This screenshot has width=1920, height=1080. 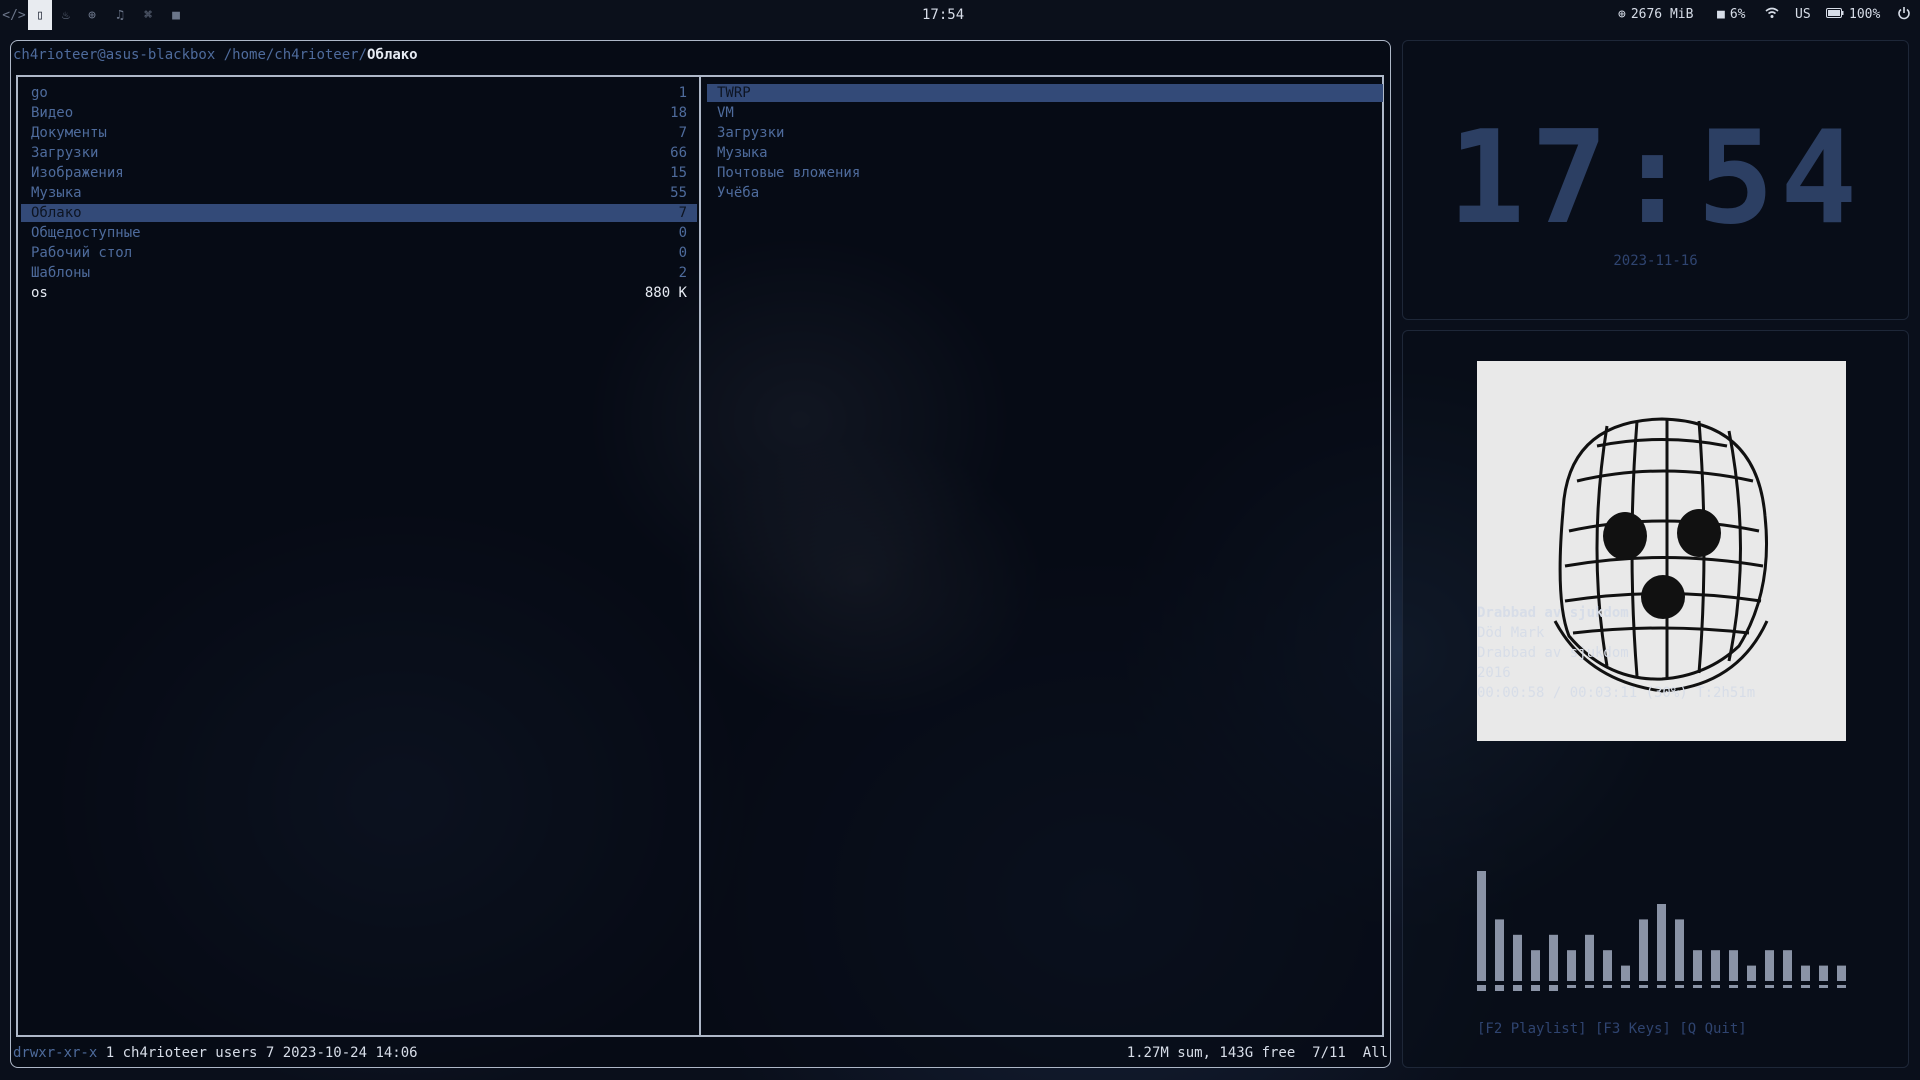 I want to click on entry-count: 7, so click(x=682, y=133).